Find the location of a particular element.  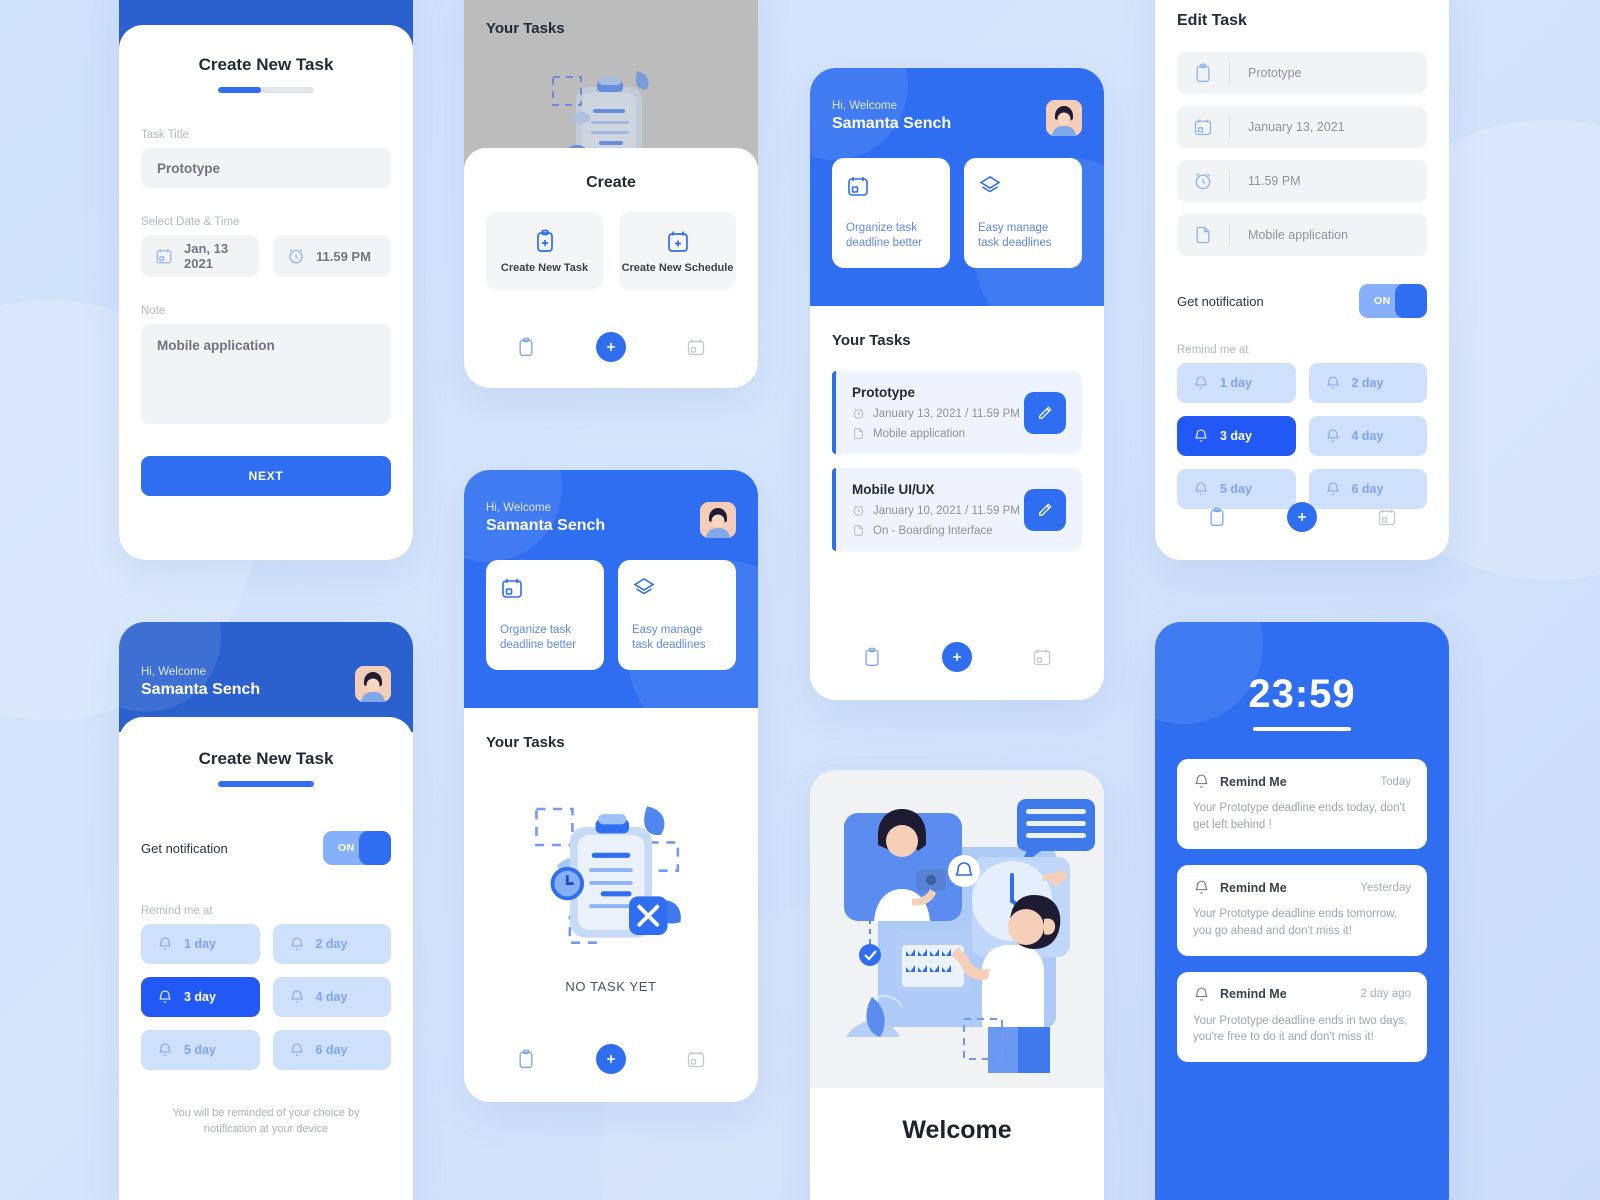

time-picker: 11.59 PM is located at coordinates (332, 256).